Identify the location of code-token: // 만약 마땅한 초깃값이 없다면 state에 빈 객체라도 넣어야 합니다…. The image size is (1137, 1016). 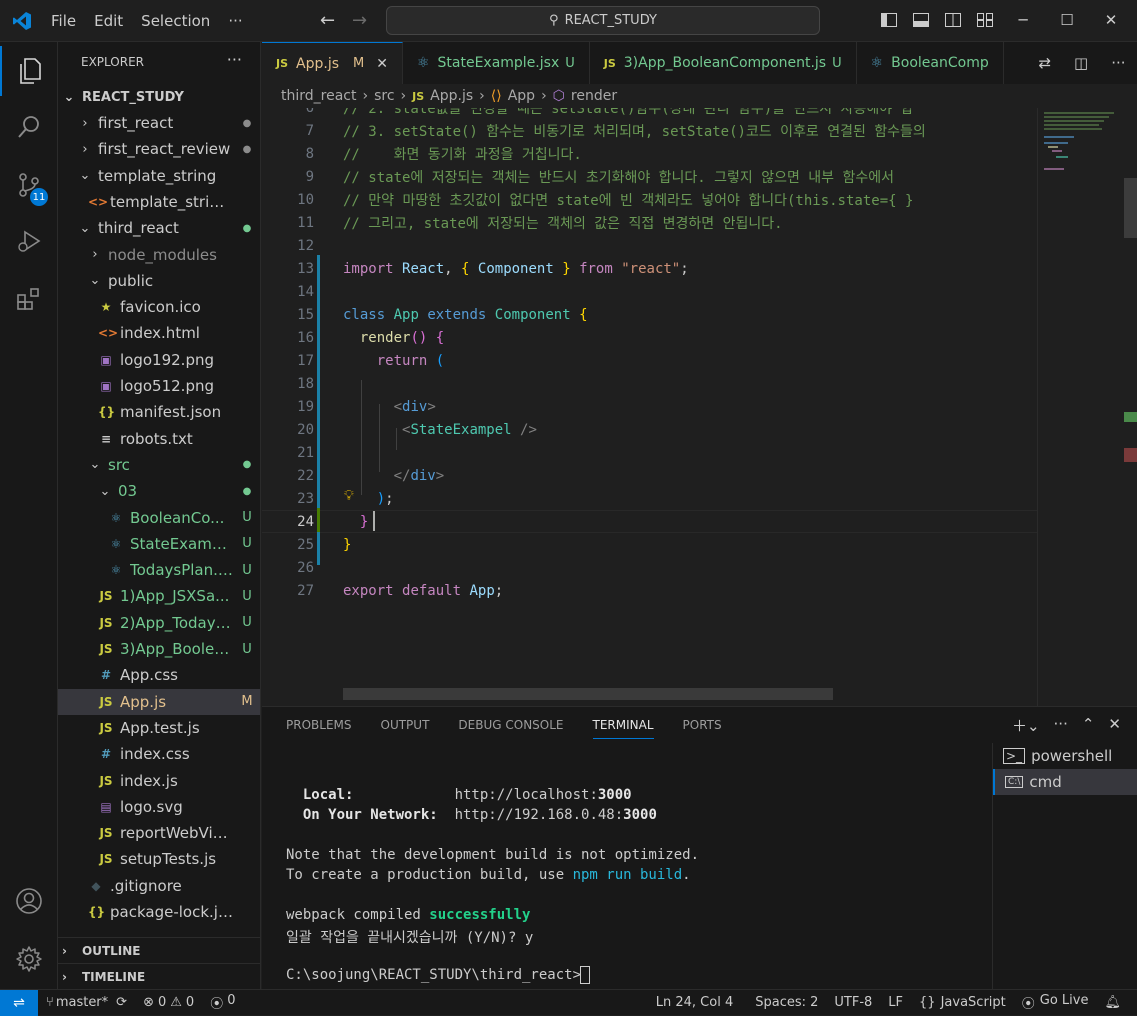
(628, 200).